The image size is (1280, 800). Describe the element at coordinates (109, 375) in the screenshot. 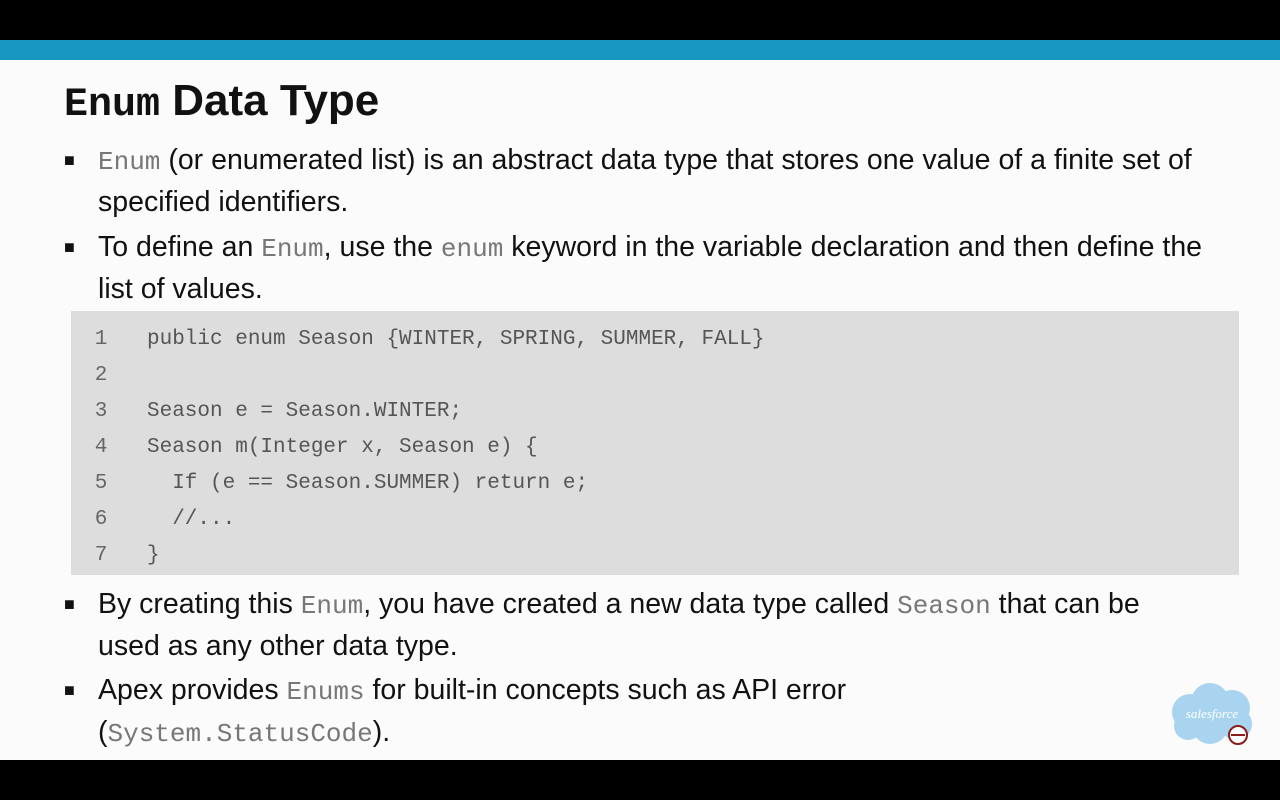

I see `code-line: 2` at that location.